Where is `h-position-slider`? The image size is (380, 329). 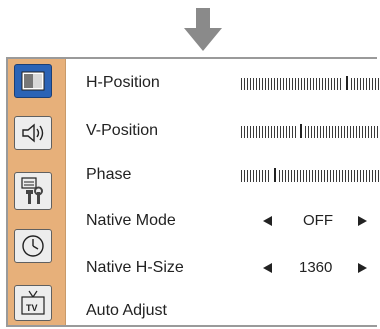
h-position-slider is located at coordinates (310, 83).